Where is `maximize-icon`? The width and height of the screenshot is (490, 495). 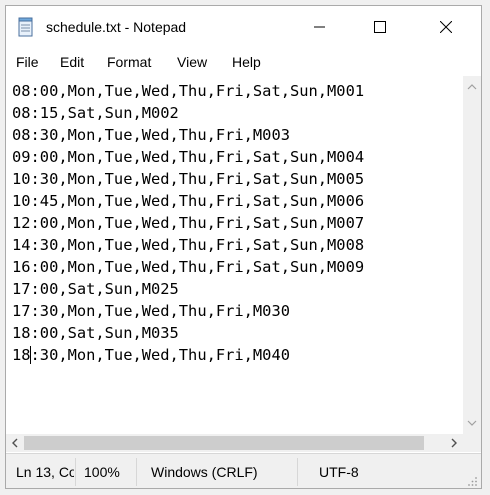 maximize-icon is located at coordinates (380, 27).